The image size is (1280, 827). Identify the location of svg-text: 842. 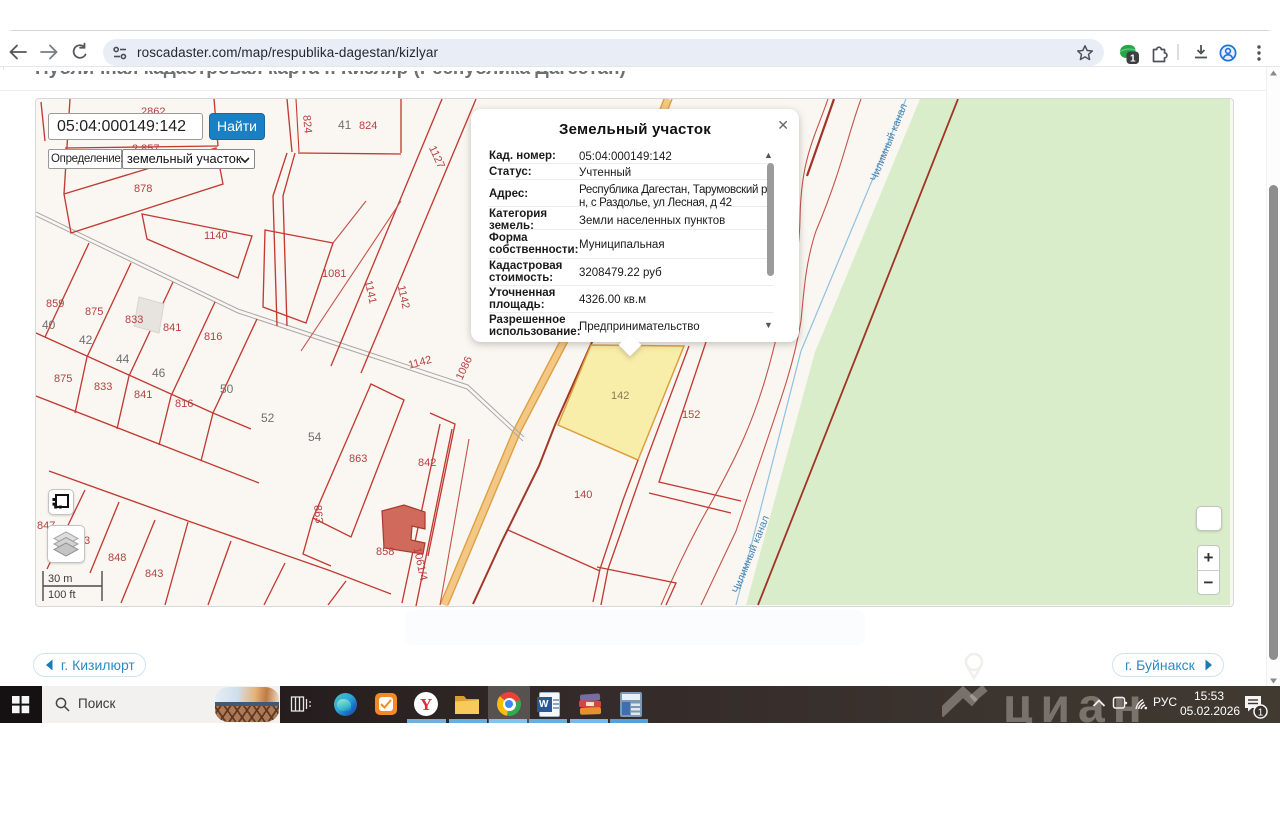
(427, 463).